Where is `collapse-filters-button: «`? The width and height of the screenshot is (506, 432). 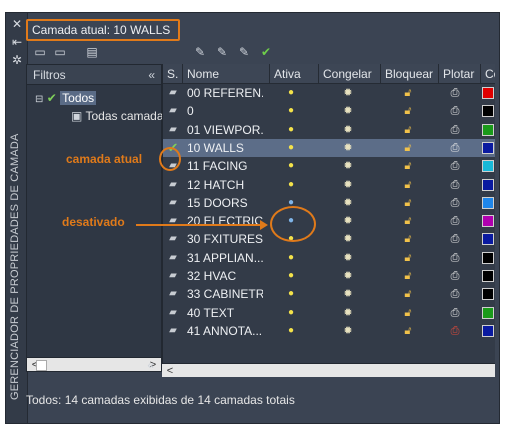
collapse-filters-button: « is located at coordinates (151, 75).